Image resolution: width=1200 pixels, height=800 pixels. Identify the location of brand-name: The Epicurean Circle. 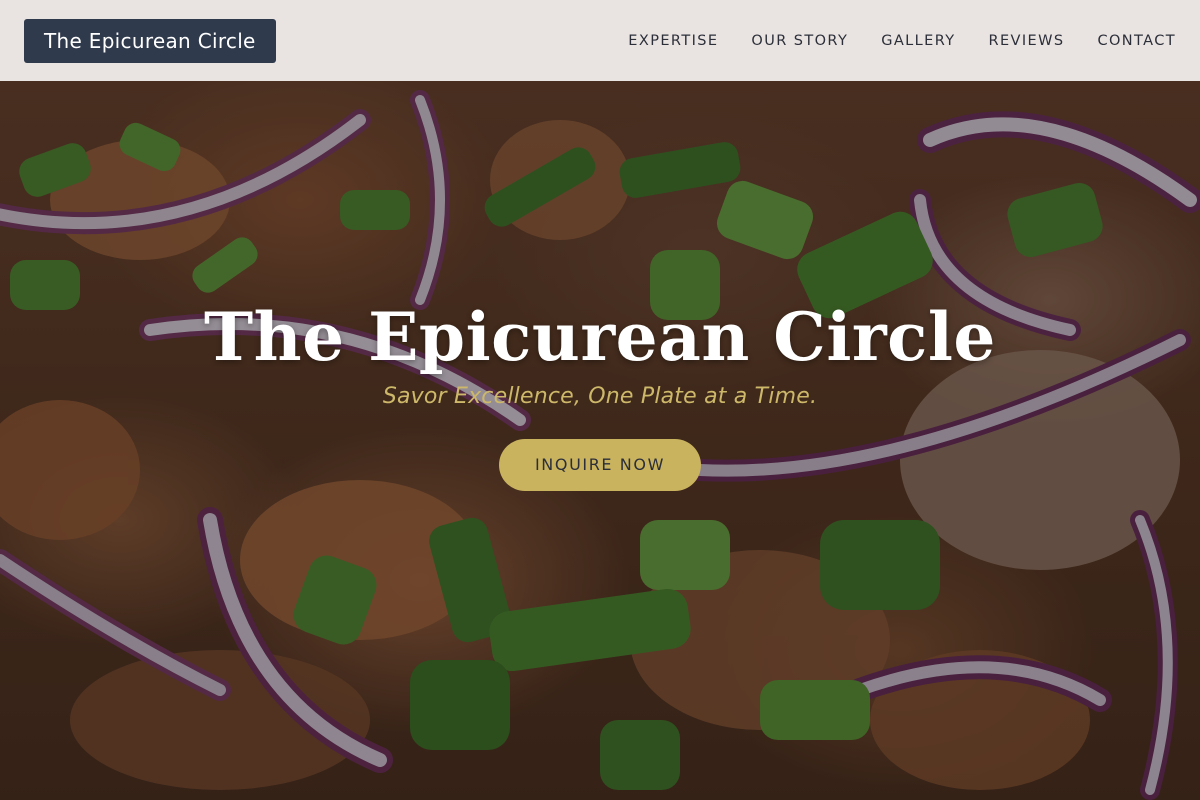
(150, 40).